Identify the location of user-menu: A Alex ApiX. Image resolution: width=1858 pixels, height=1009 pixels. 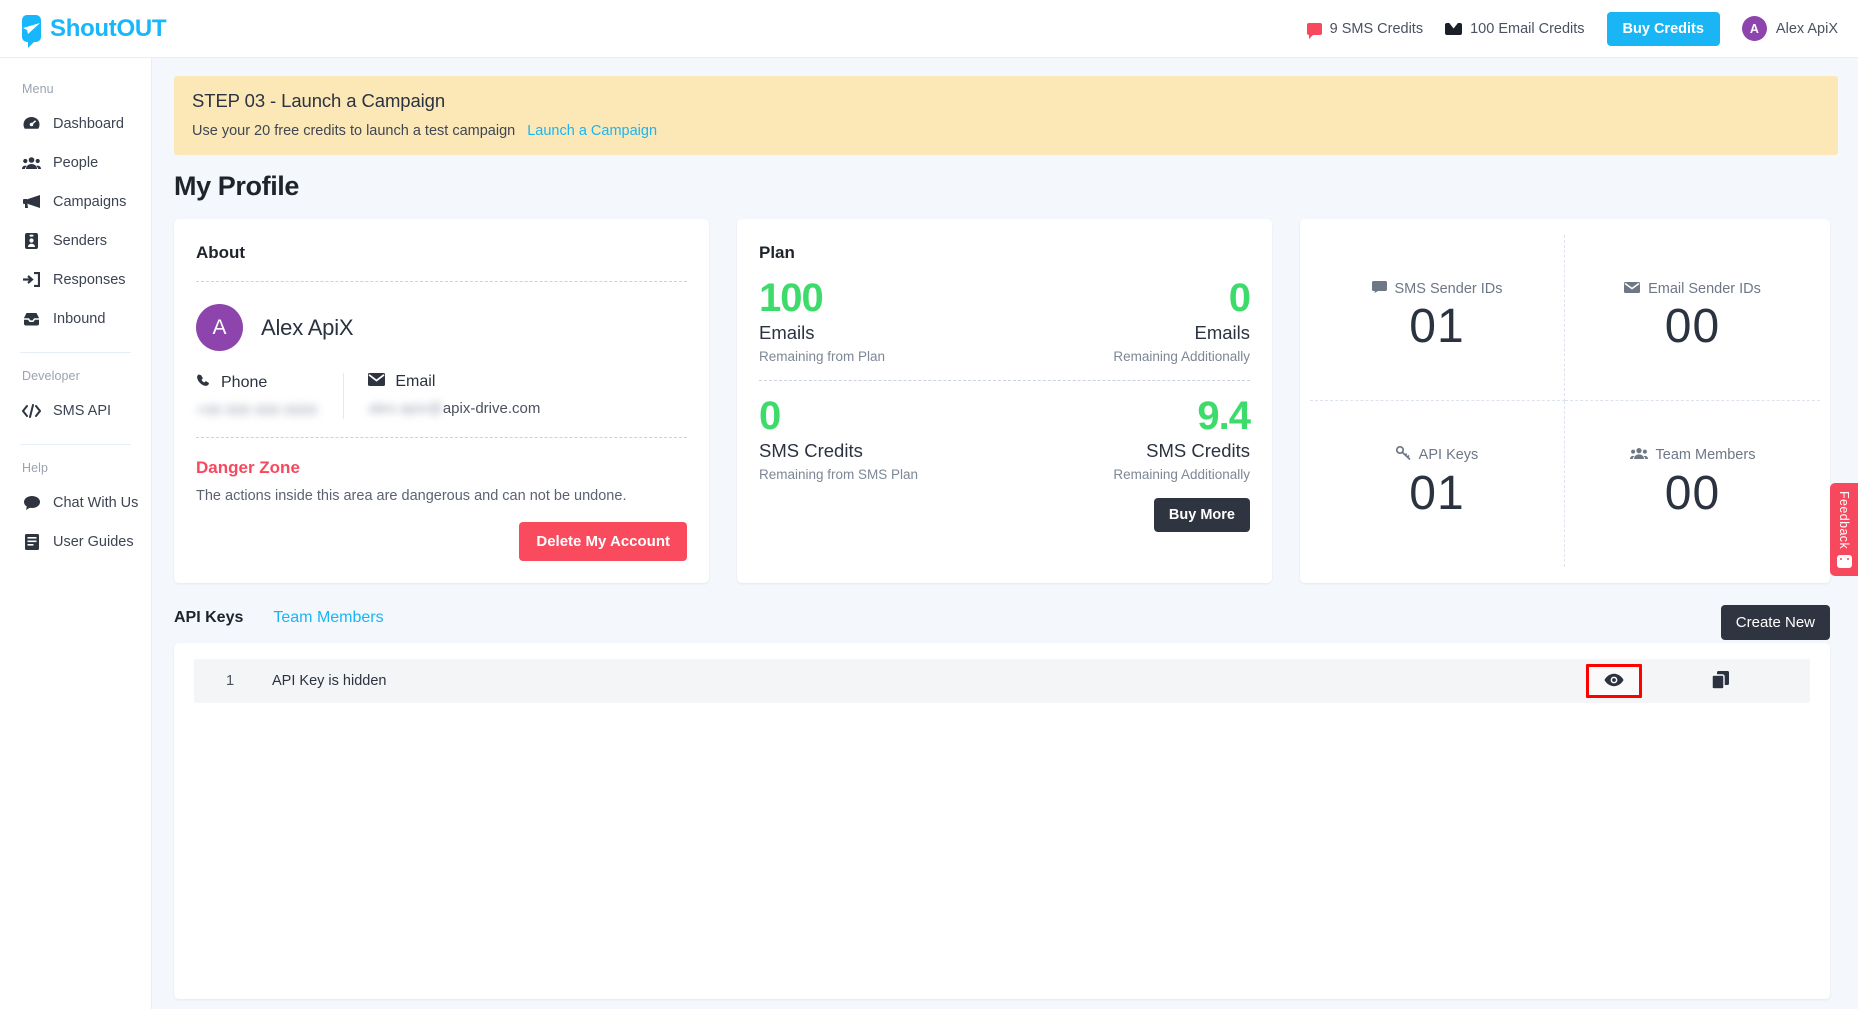
(1789, 28).